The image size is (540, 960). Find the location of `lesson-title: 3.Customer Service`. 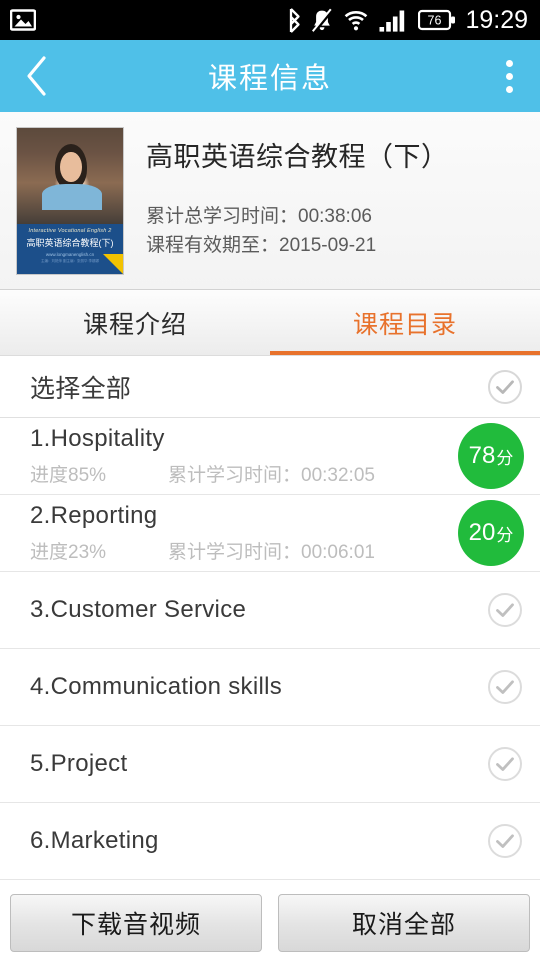

lesson-title: 3.Customer Service is located at coordinates (138, 609).